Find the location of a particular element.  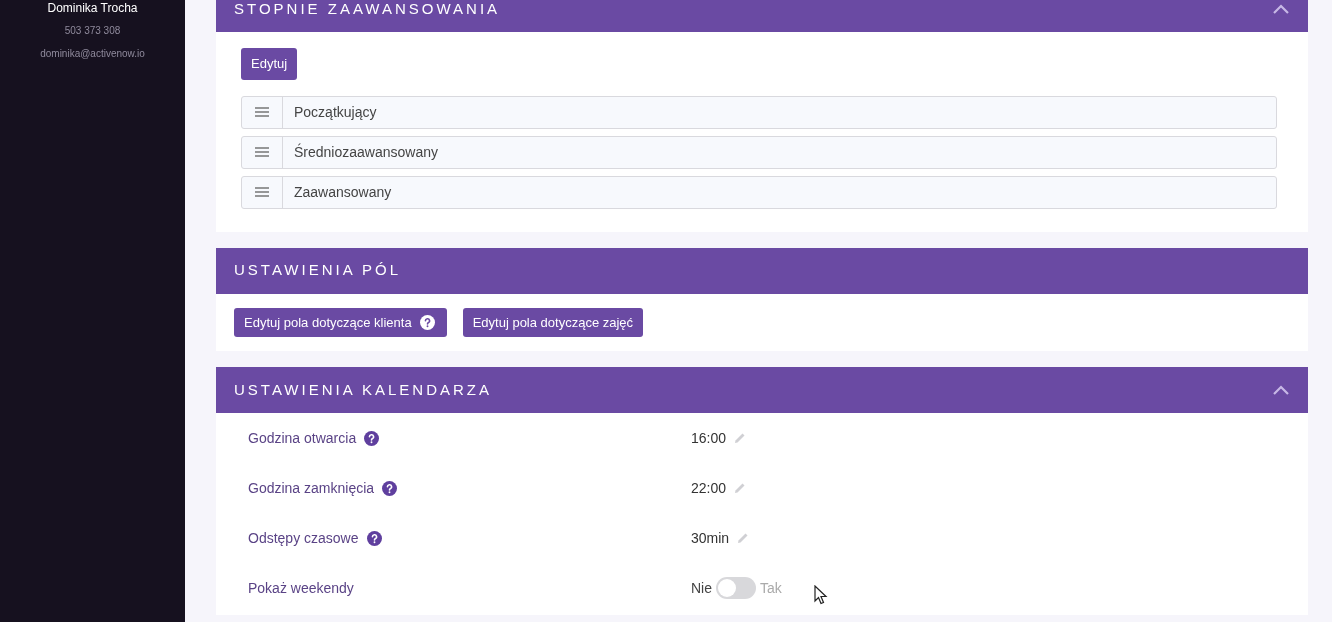

edit-fields-button: Edytuj pola dotyczące zajęć is located at coordinates (553, 322).